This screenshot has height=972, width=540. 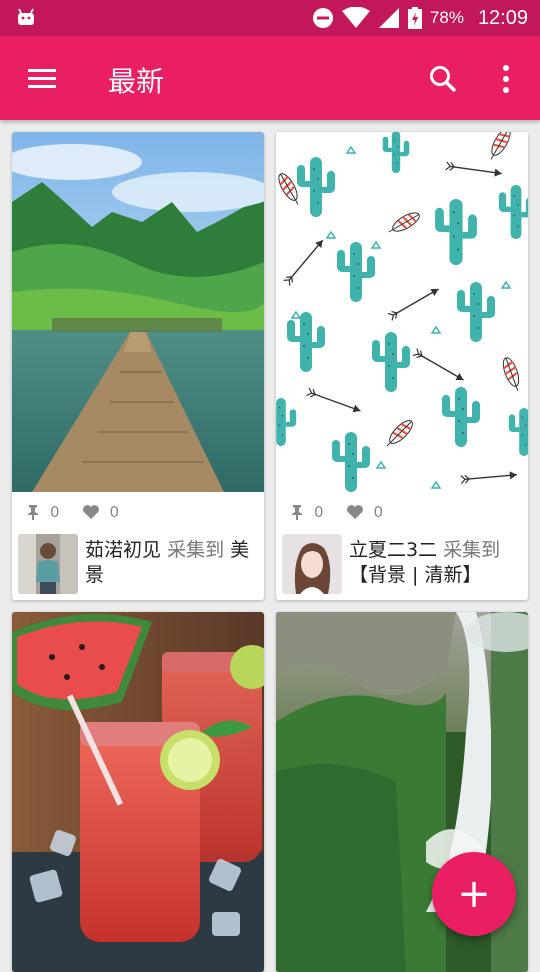 I want to click on collector-row: 茹渃初见 采集到 美景, so click(x=140, y=565).